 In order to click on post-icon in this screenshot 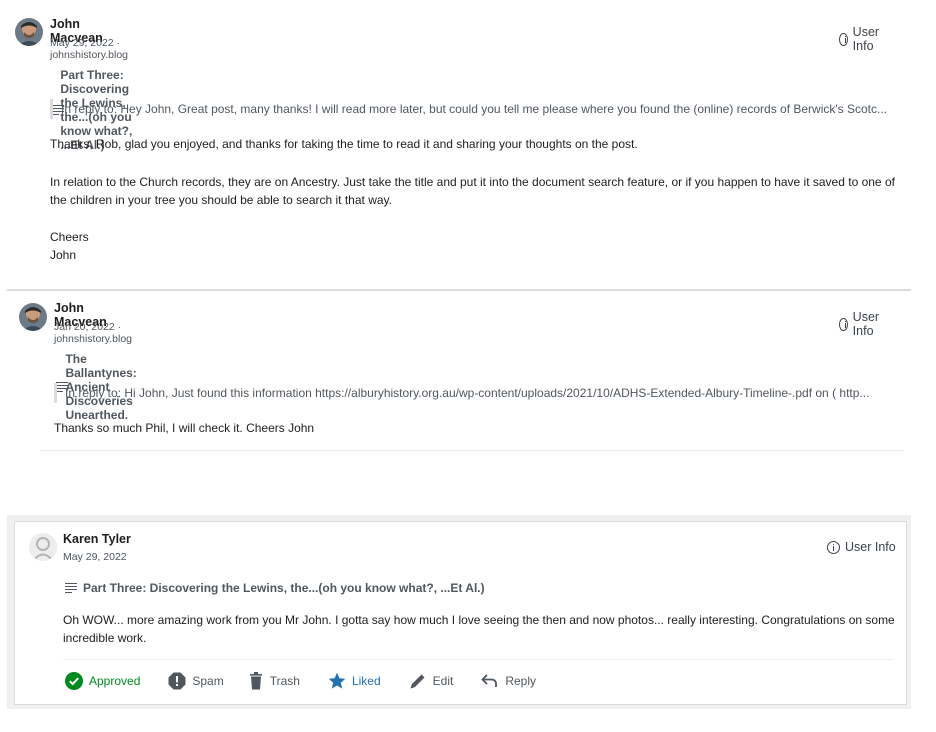, I will do `click(71, 588)`.